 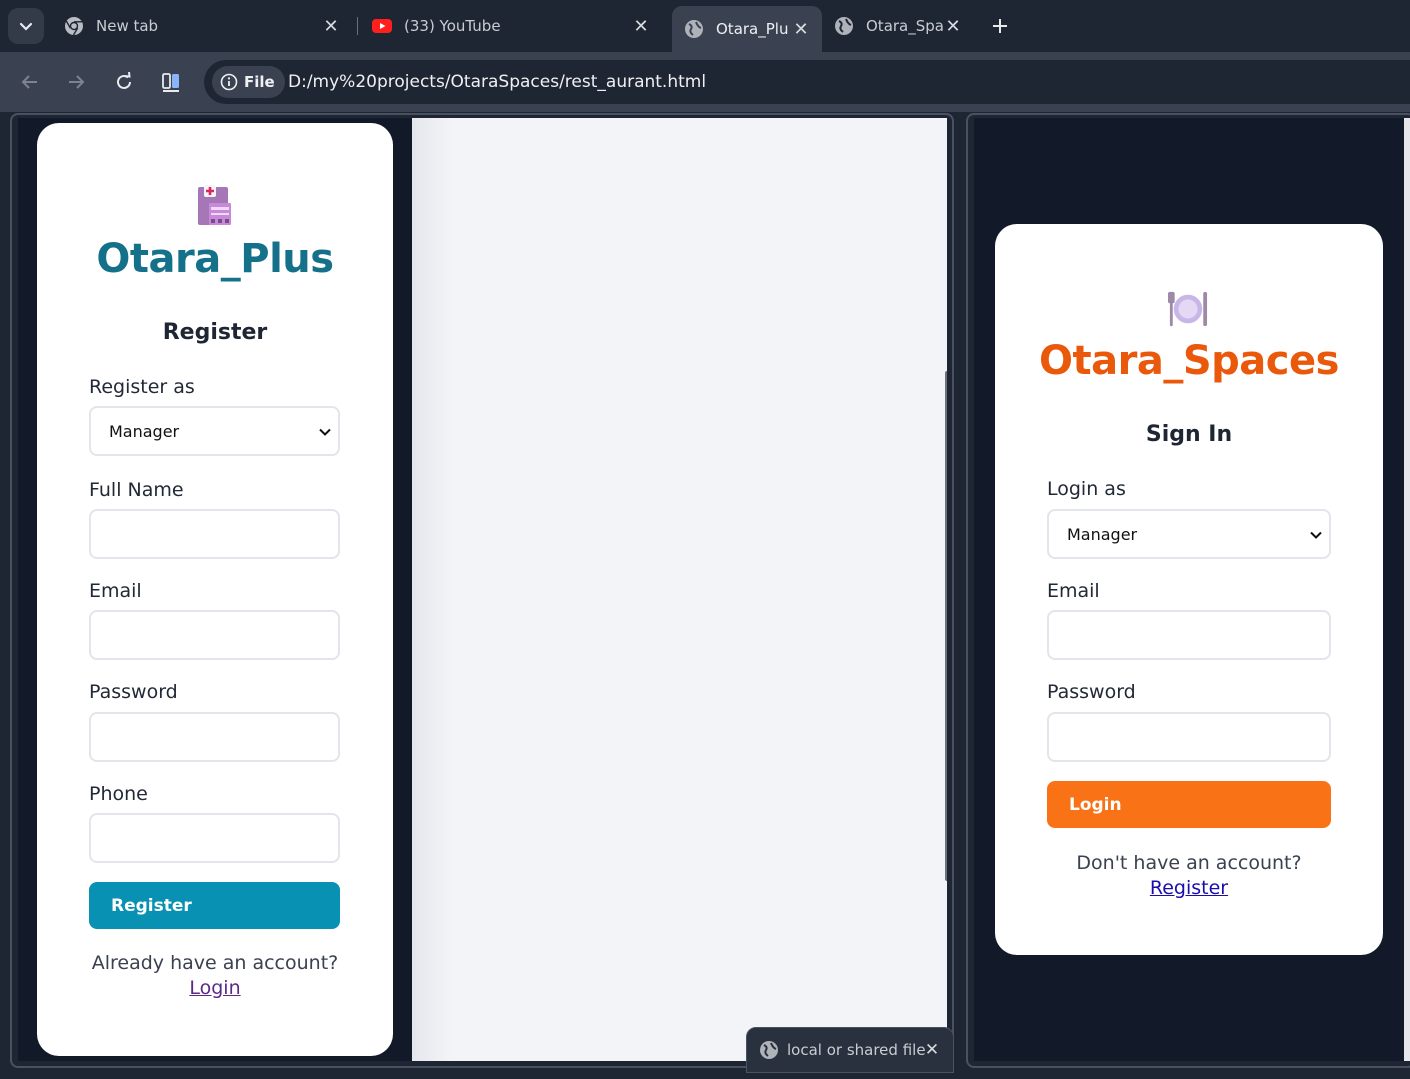 What do you see at coordinates (1189, 434) in the screenshot?
I see `form-heading: Sign In` at bounding box center [1189, 434].